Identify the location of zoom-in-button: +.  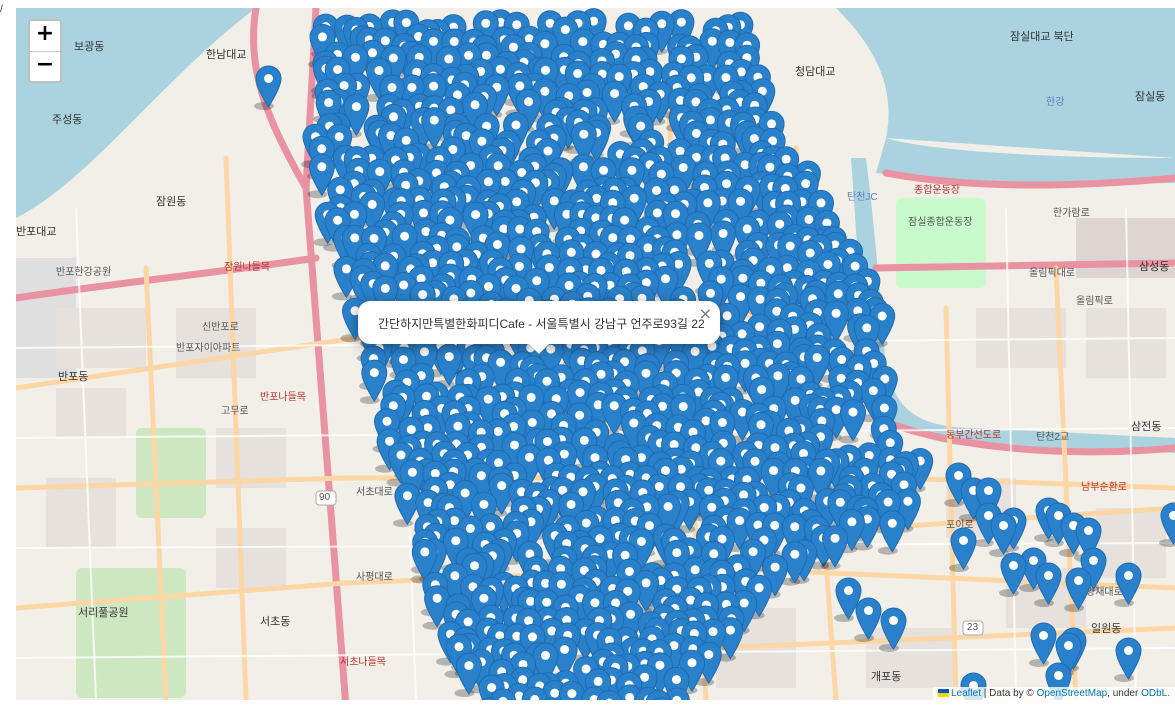
(45, 36).